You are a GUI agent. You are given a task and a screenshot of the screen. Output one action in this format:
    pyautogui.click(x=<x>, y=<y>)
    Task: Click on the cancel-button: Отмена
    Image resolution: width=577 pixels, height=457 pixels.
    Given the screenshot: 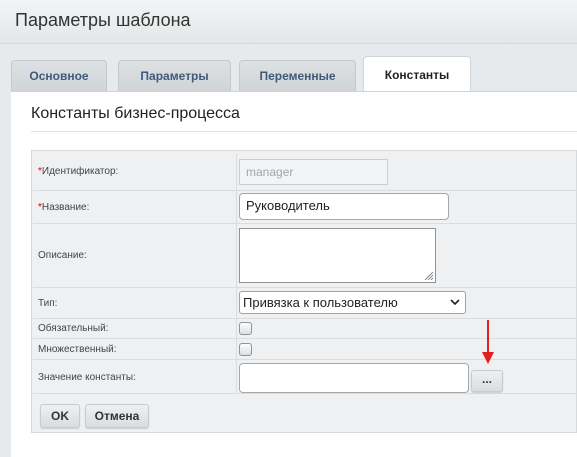 What is the action you would take?
    pyautogui.click(x=117, y=416)
    